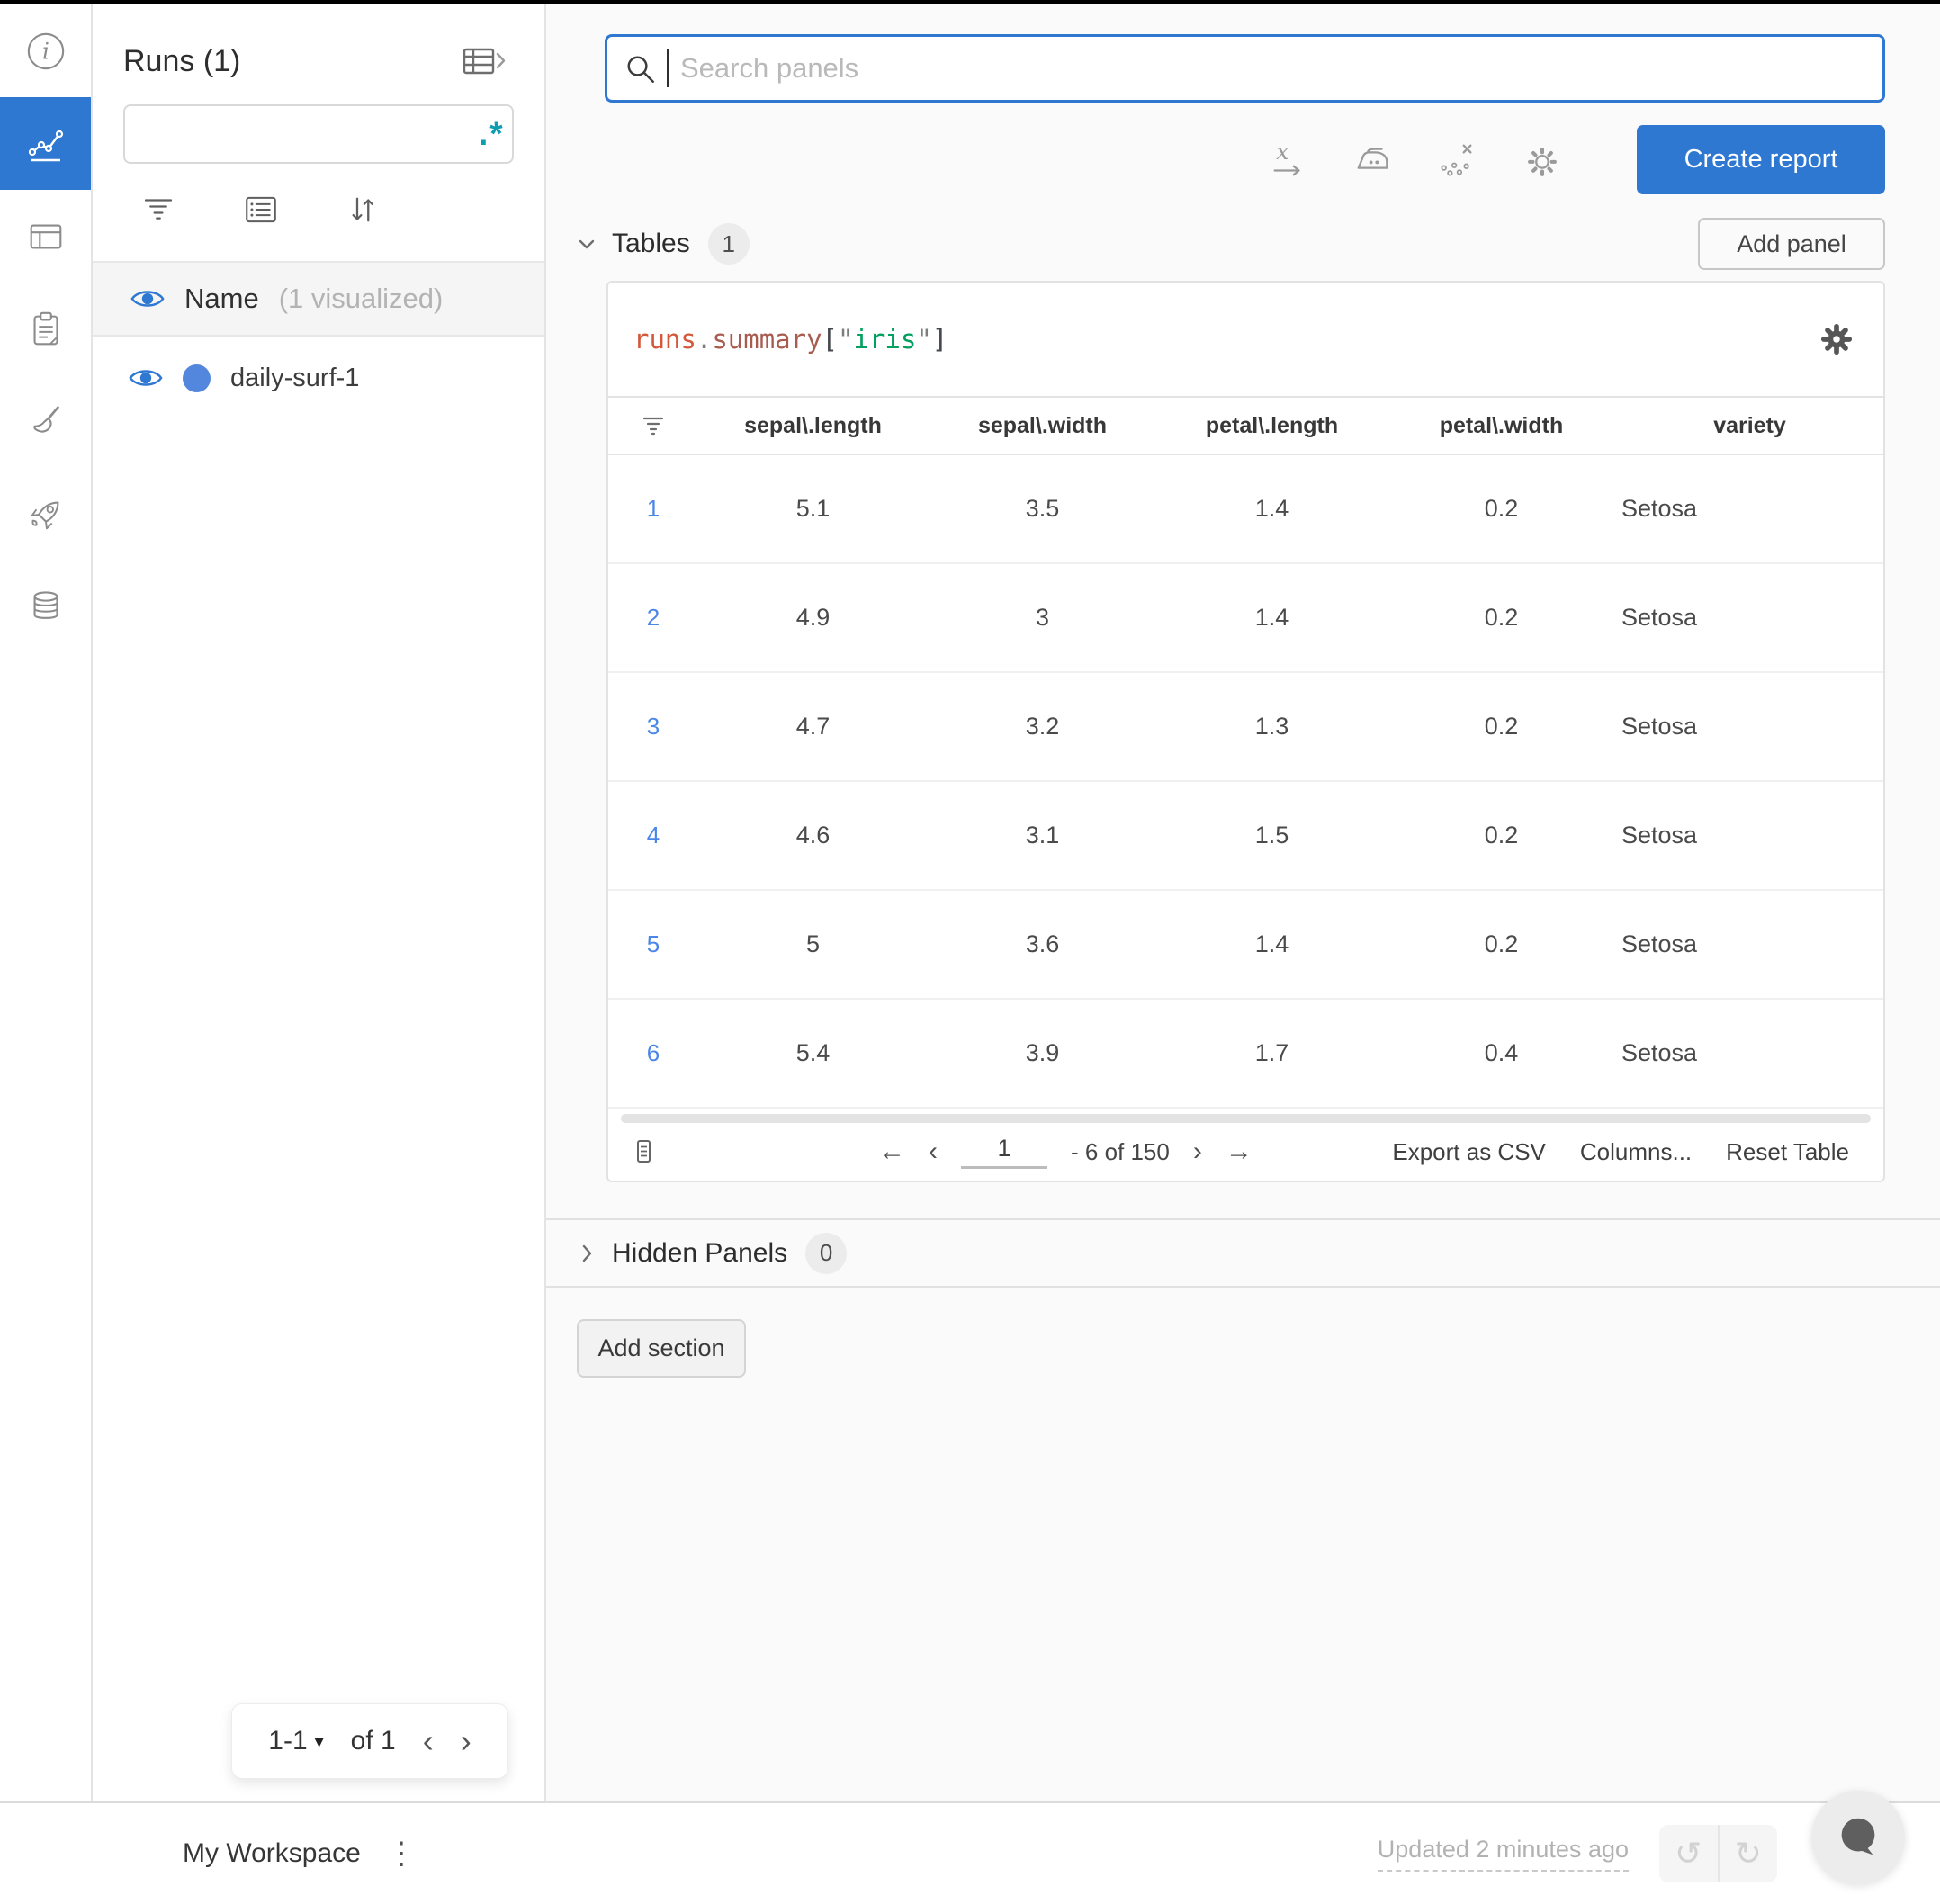 This screenshot has height=1904, width=1940. I want to click on bottom-bar-right: Updated 2 minutes ago ↺ ↻, so click(1577, 1854).